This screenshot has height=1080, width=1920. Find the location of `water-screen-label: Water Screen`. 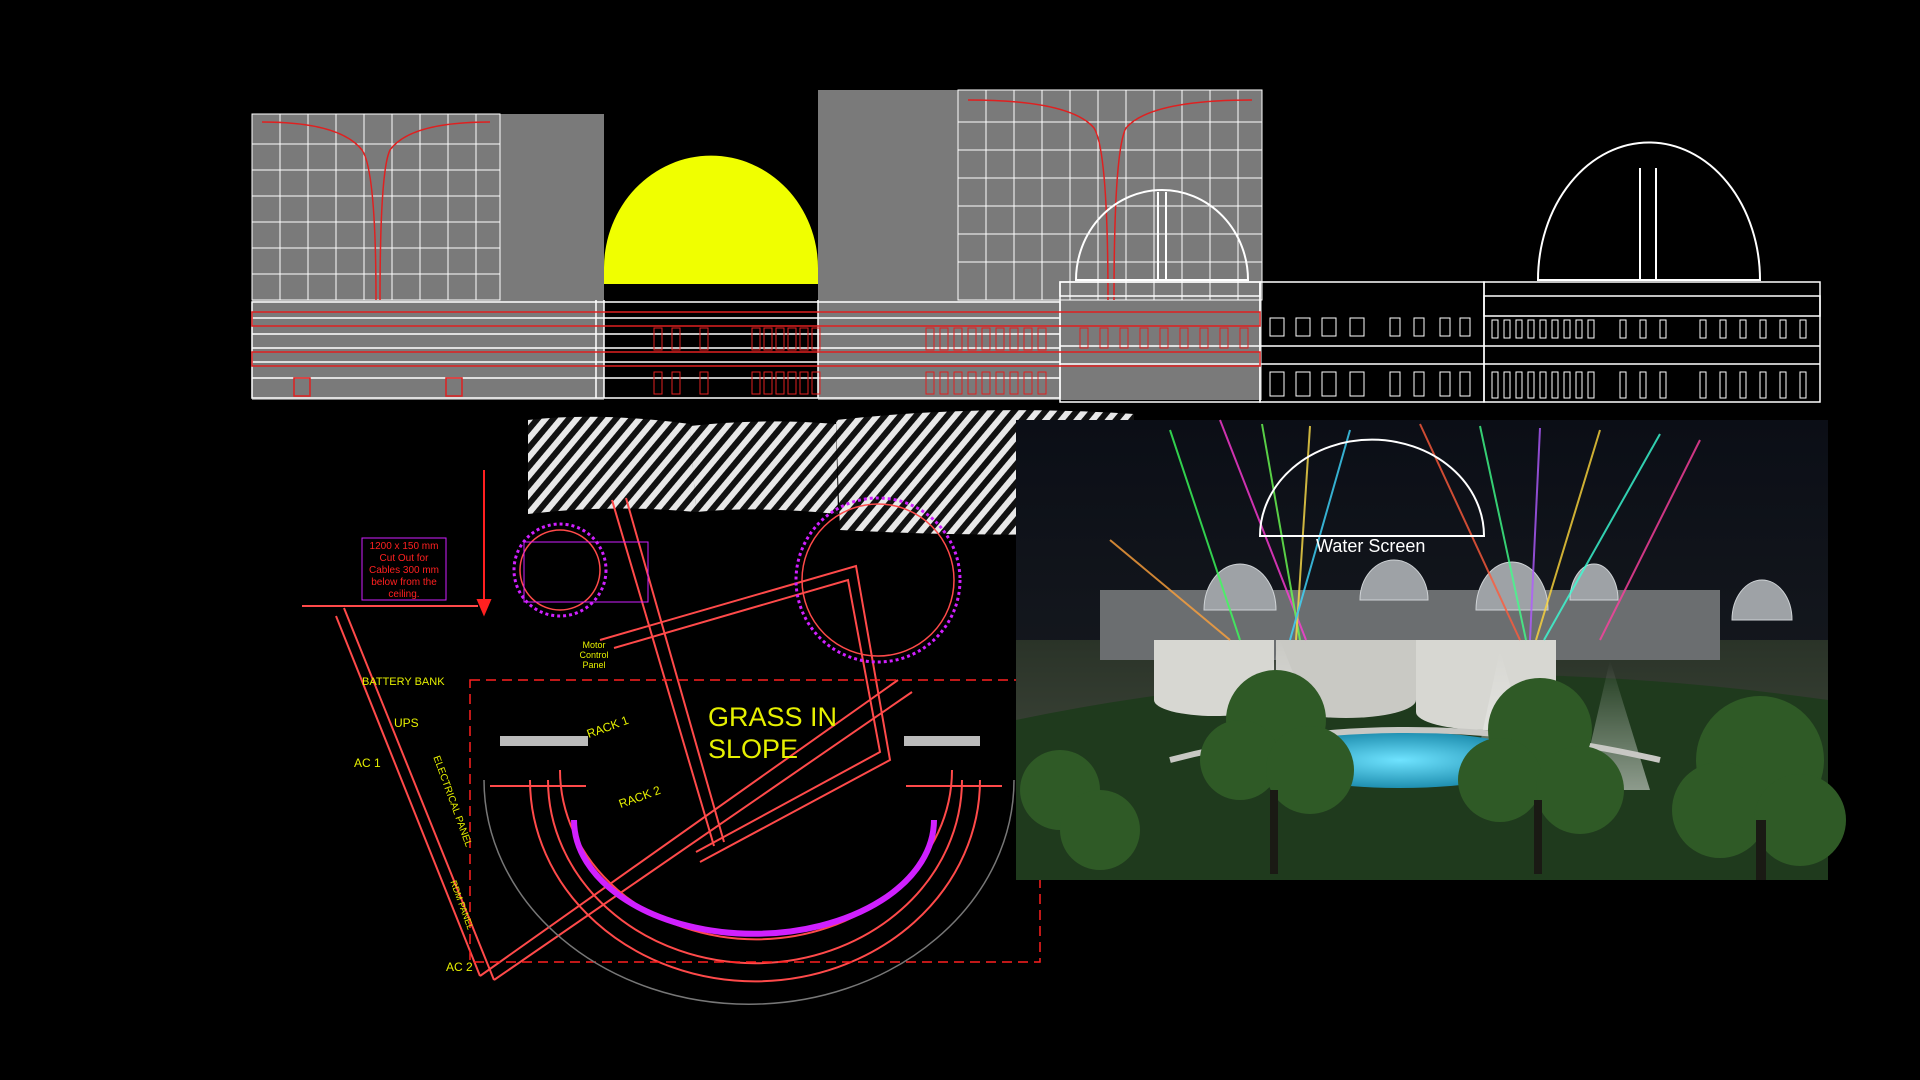

water-screen-label: Water Screen is located at coordinates (1371, 546).